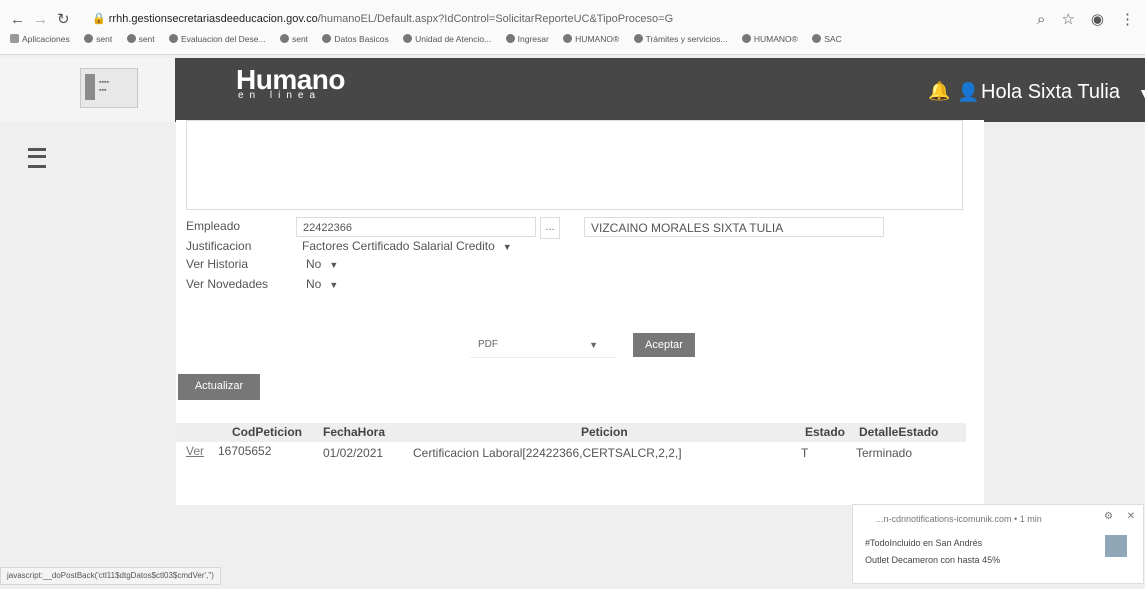 The image size is (1145, 589). Describe the element at coordinates (1067, 19) in the screenshot. I see `star-icon: ☆` at that location.